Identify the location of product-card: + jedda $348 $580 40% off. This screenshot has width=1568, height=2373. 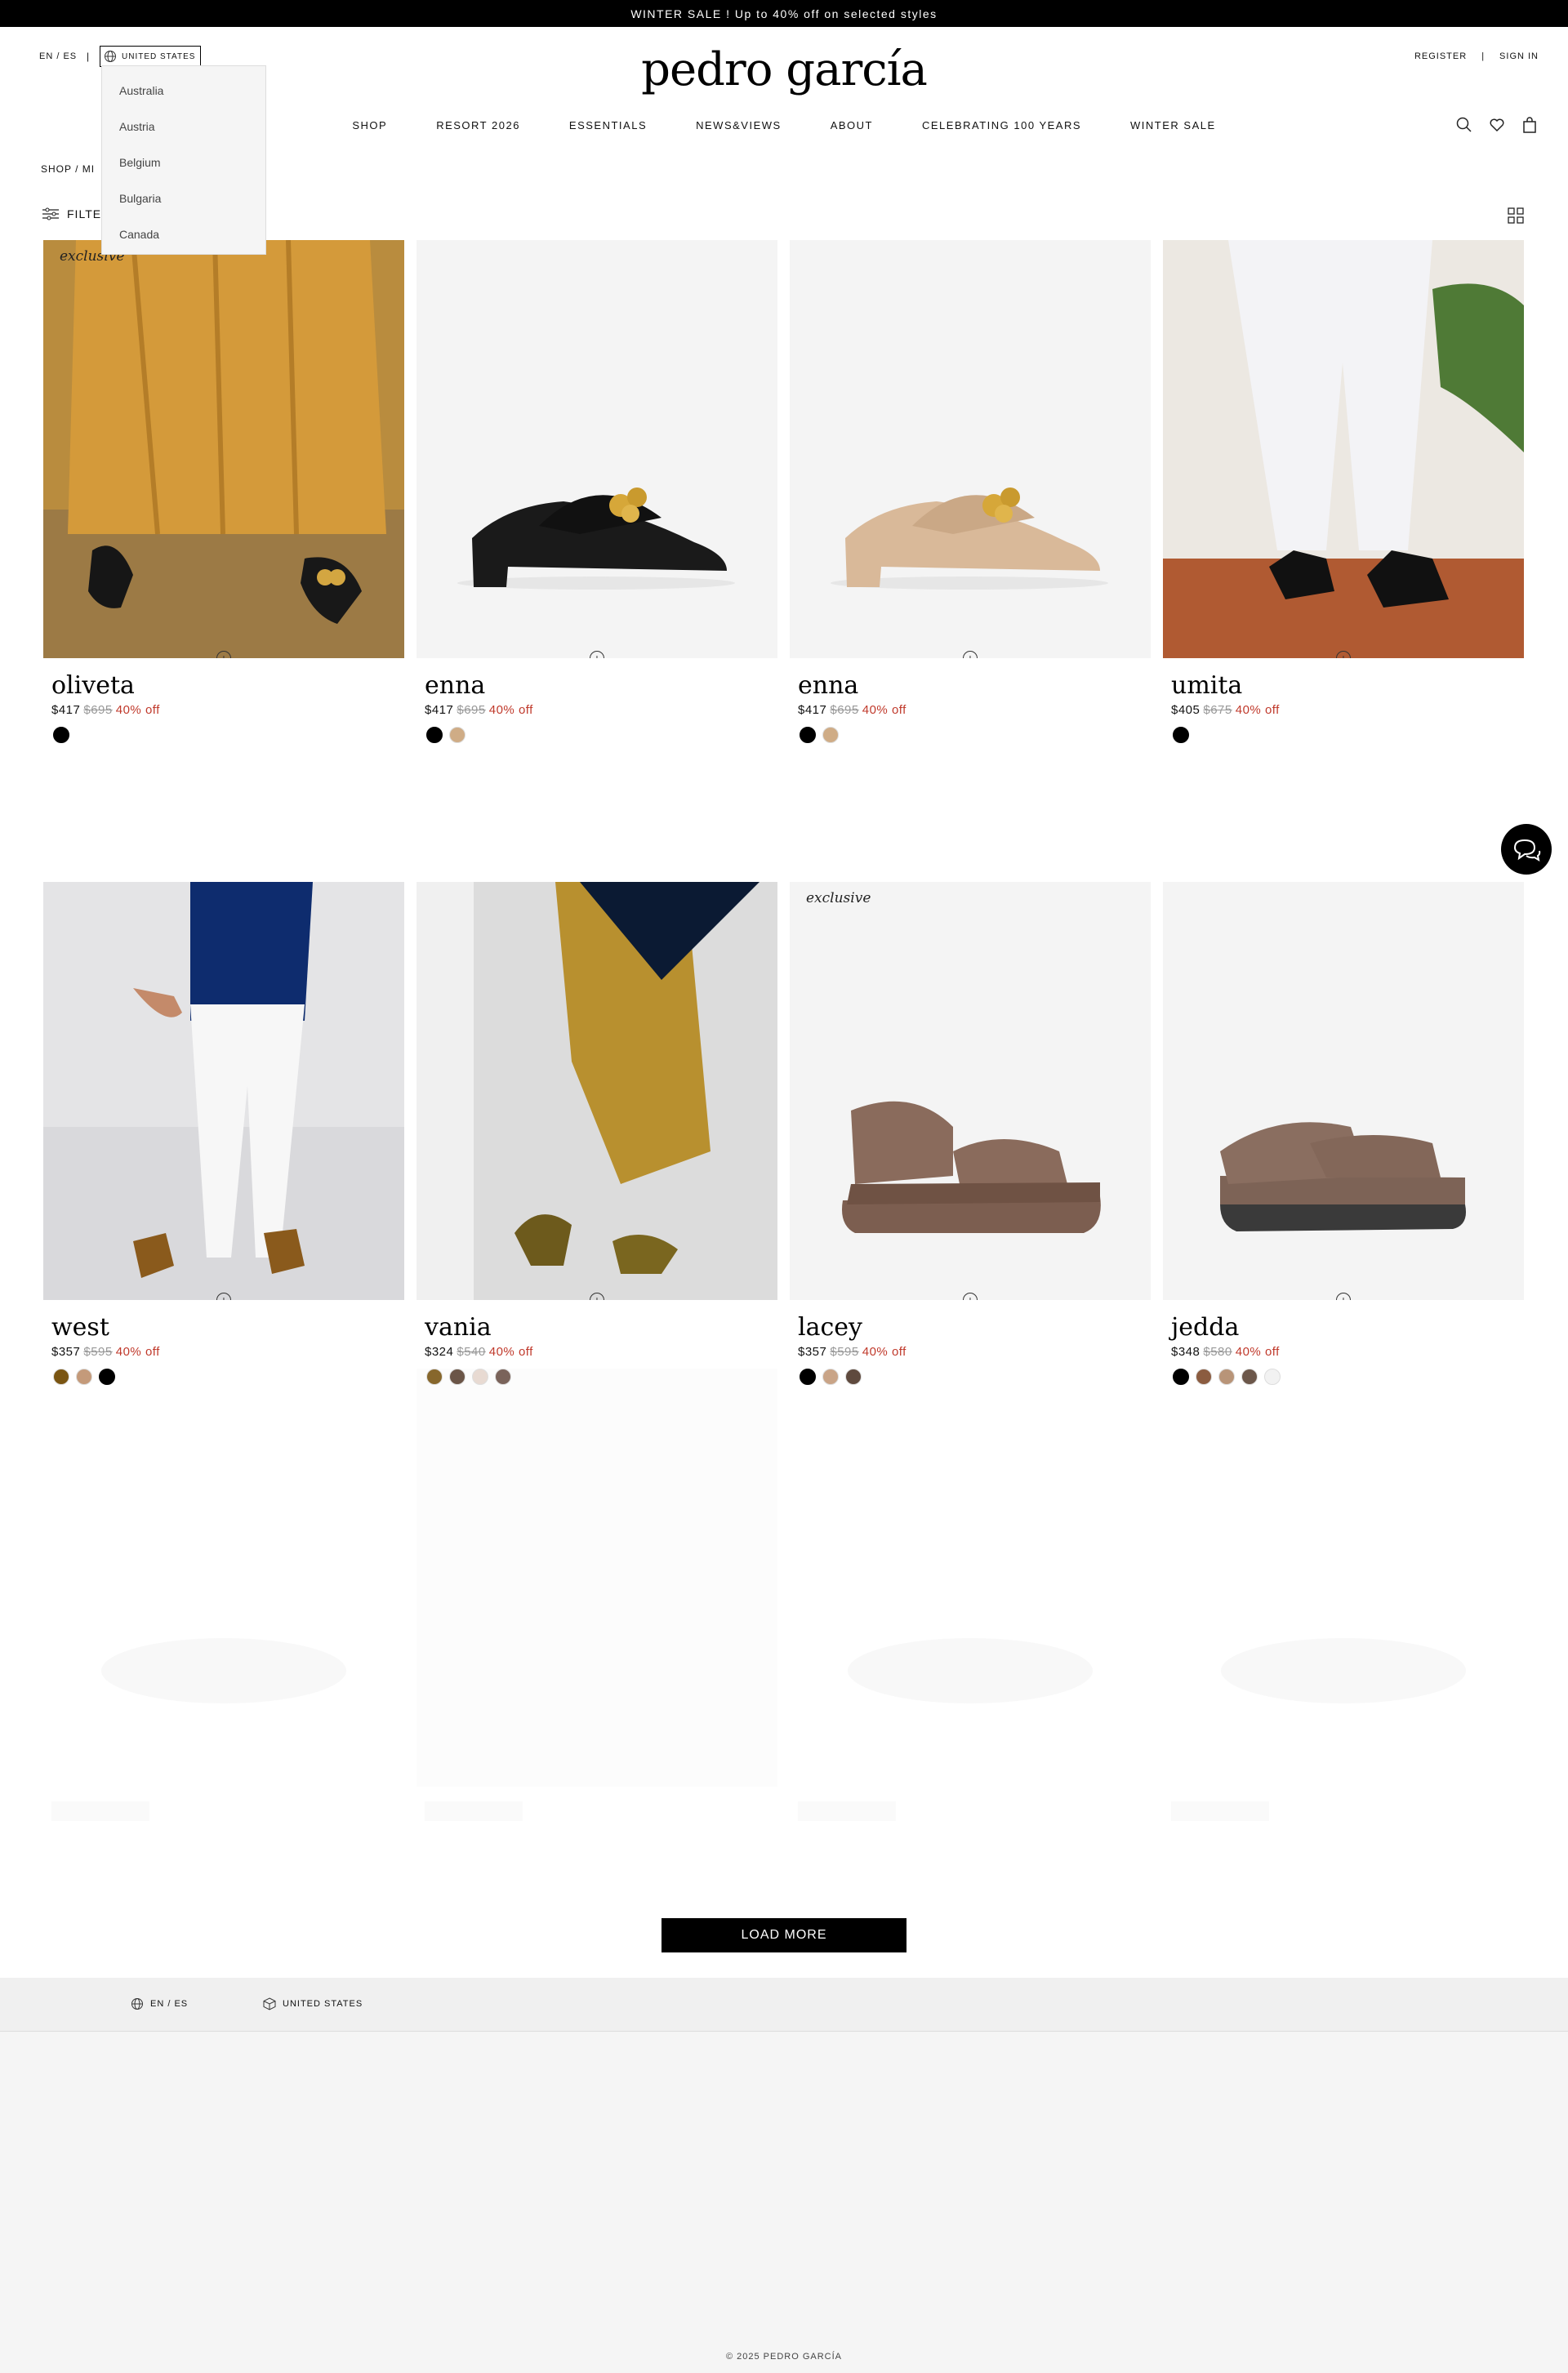
(1343, 1133).